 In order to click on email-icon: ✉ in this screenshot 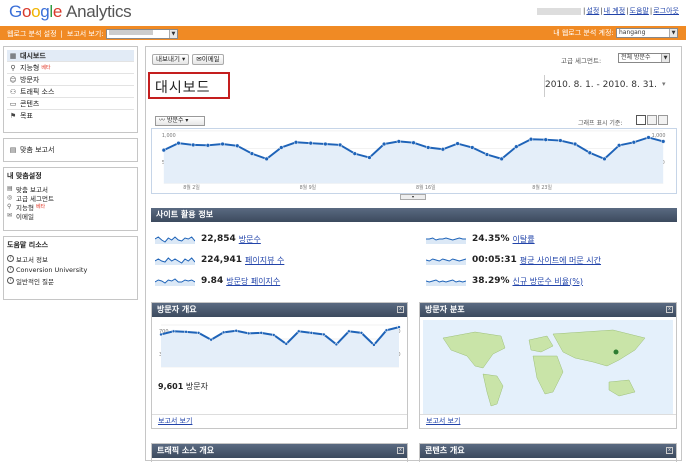, I will do `click(10, 215)`.